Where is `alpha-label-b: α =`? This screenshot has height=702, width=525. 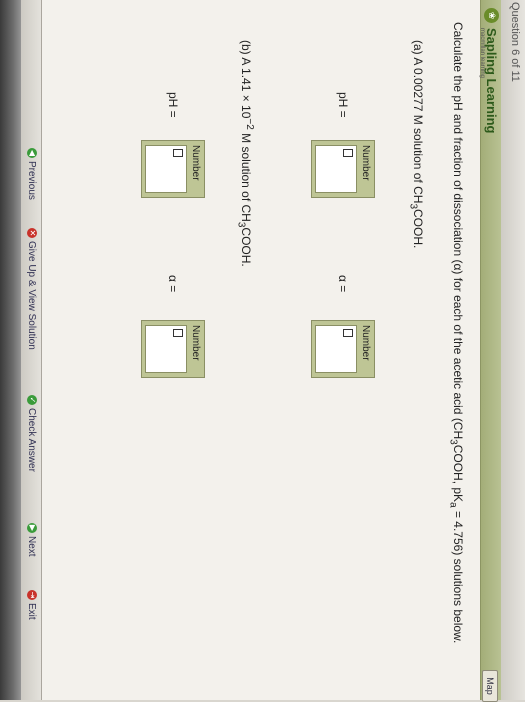
alpha-label-b: α = is located at coordinates (173, 284).